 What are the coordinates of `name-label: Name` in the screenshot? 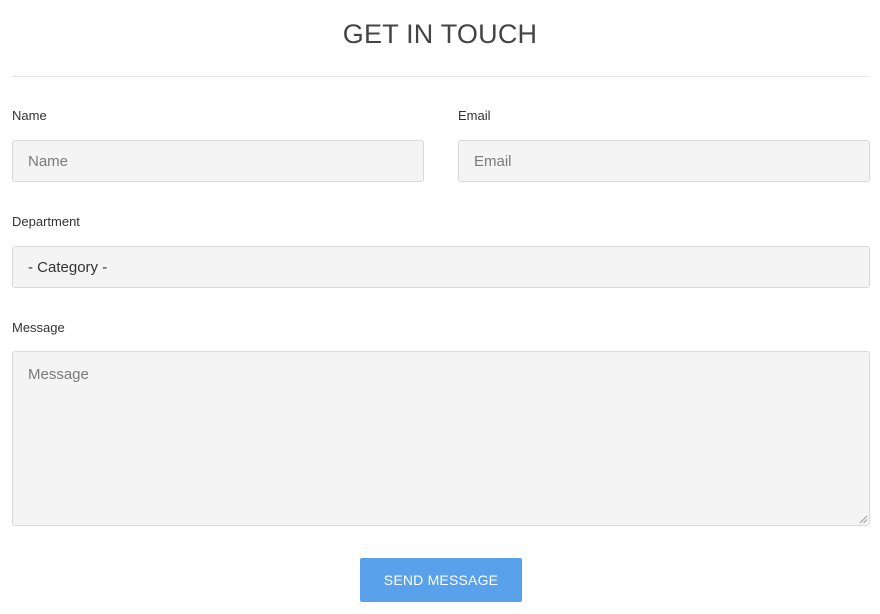 It's located at (29, 115).